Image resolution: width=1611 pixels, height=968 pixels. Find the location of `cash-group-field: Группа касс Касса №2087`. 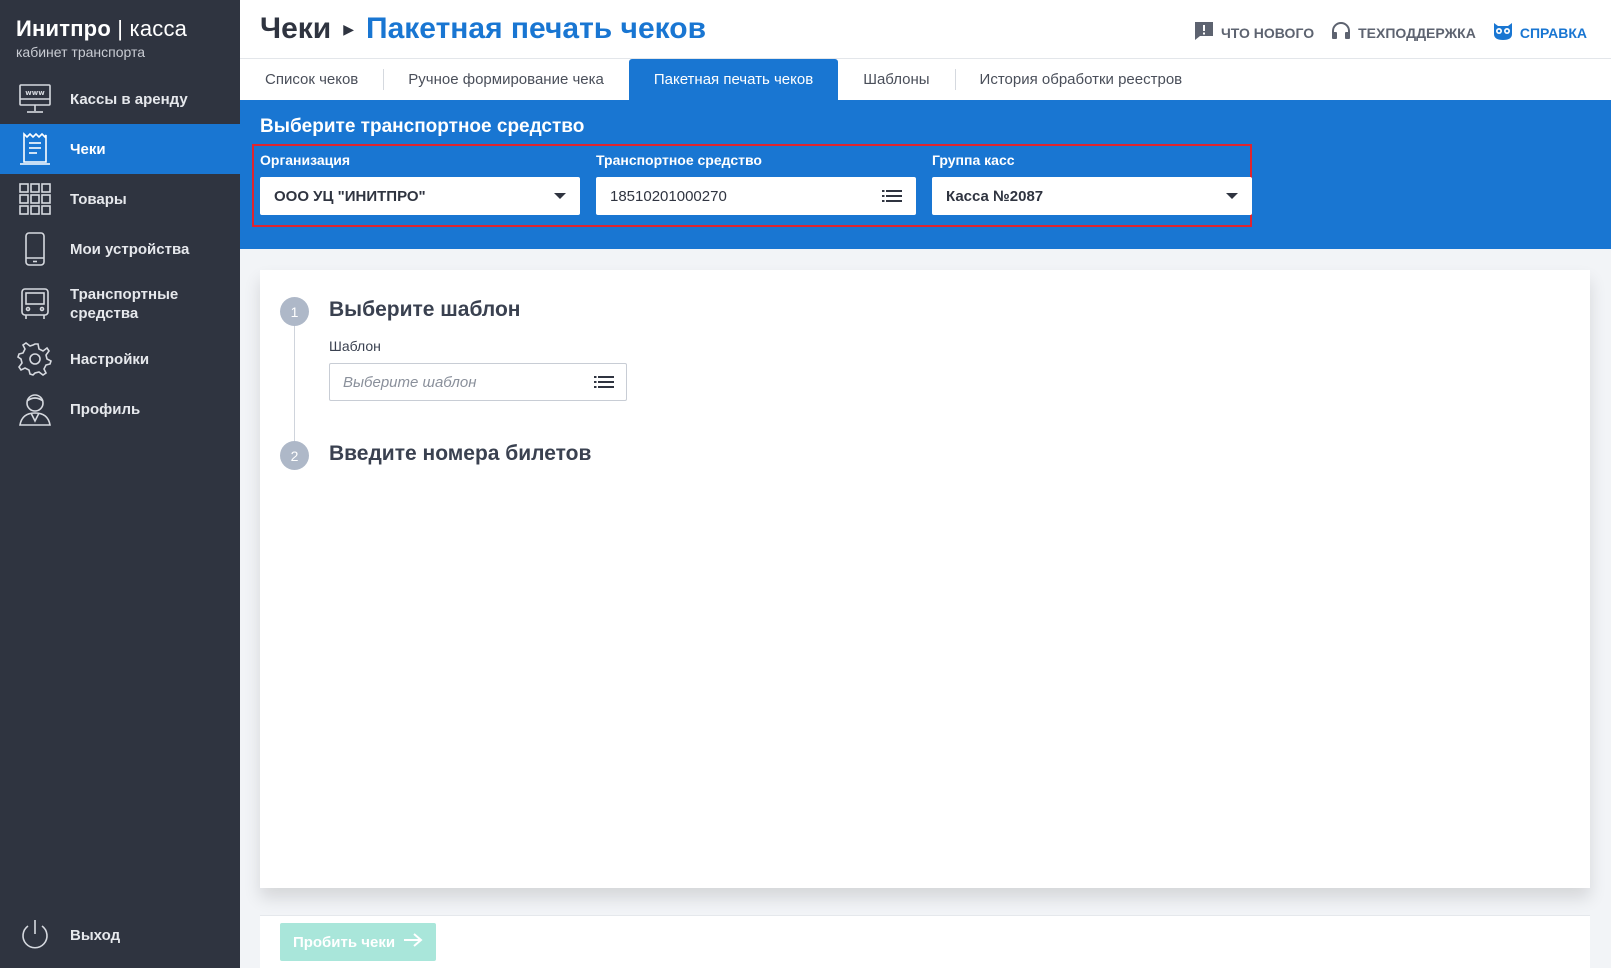

cash-group-field: Группа касс Касса №2087 is located at coordinates (1092, 183).